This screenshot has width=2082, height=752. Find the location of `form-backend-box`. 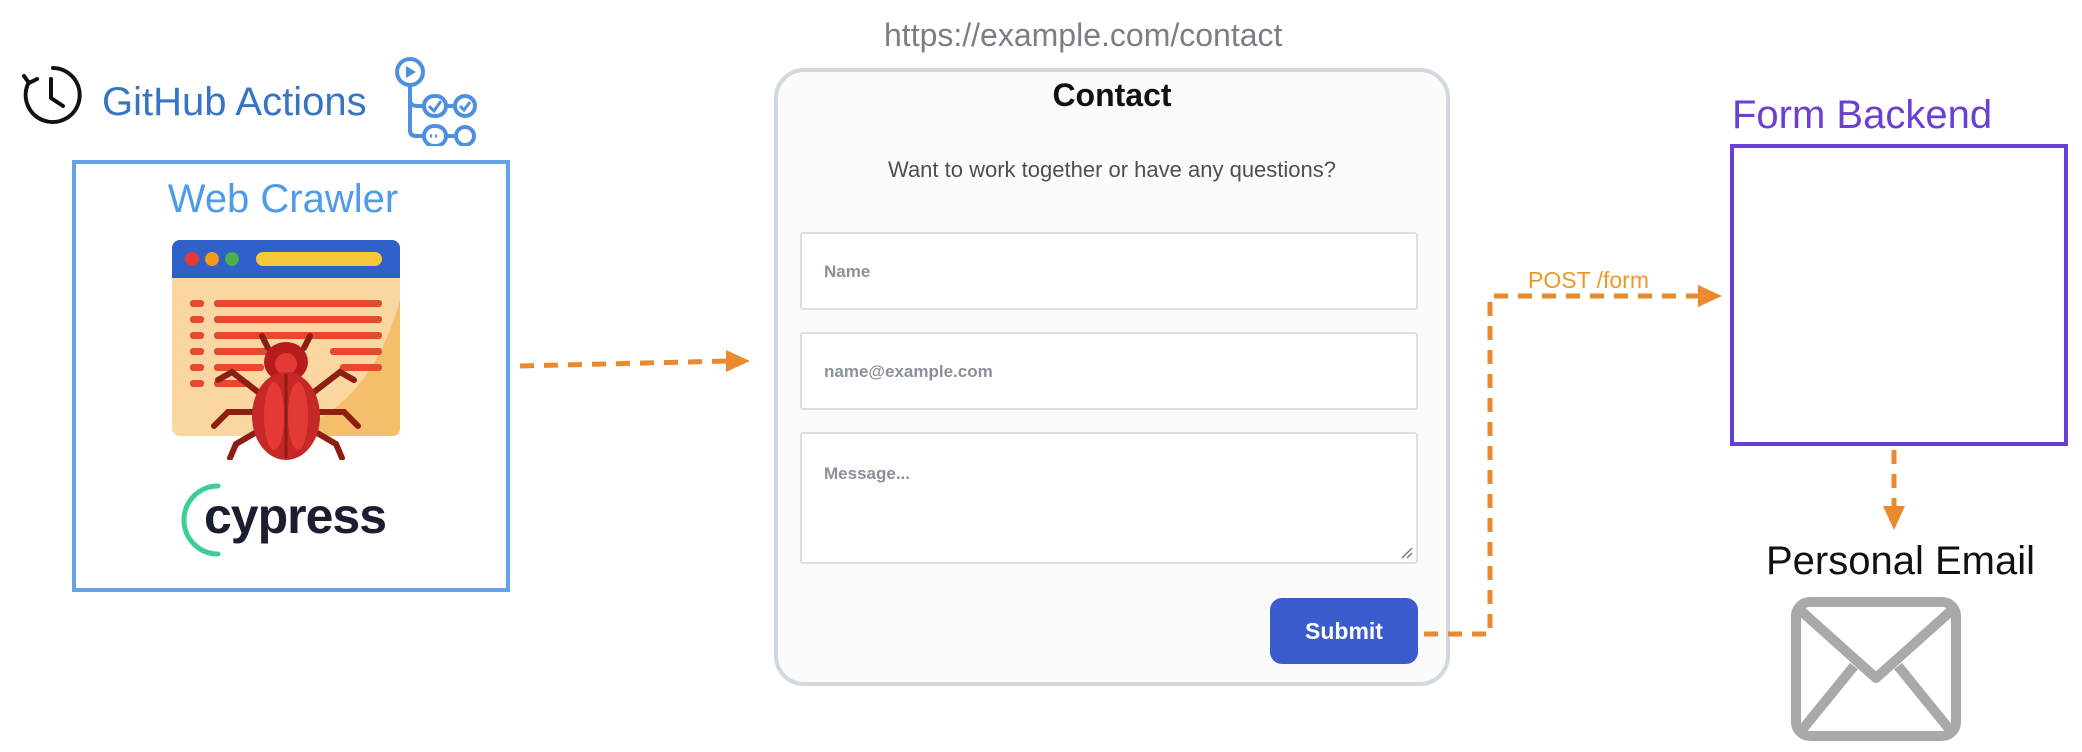

form-backend-box is located at coordinates (1899, 295).